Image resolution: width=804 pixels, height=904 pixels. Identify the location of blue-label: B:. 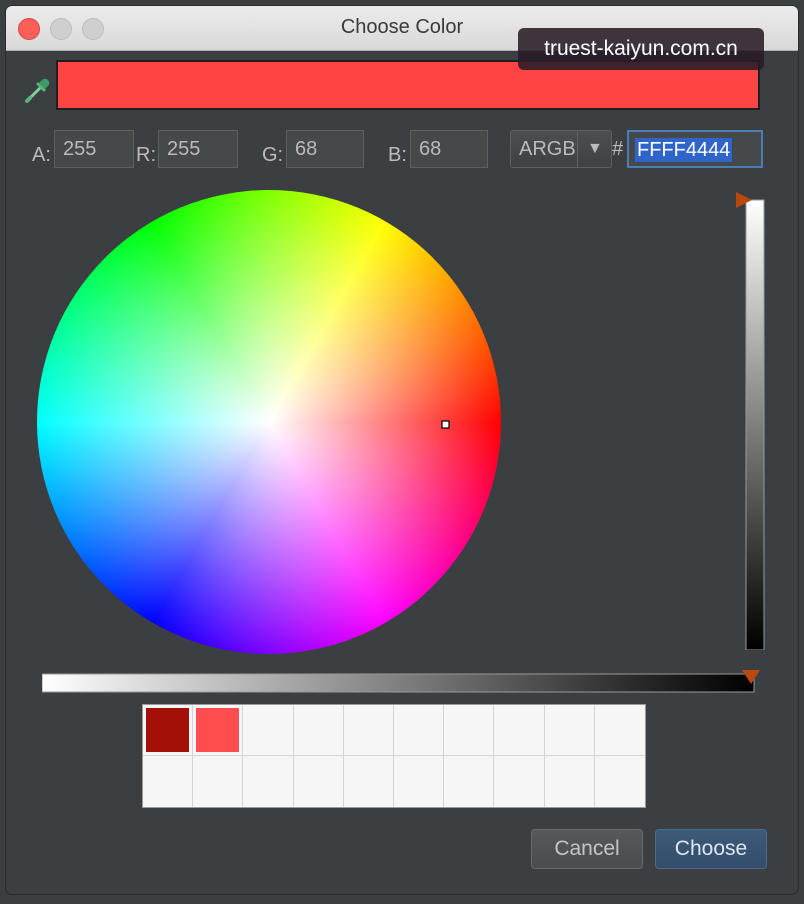
(397, 155).